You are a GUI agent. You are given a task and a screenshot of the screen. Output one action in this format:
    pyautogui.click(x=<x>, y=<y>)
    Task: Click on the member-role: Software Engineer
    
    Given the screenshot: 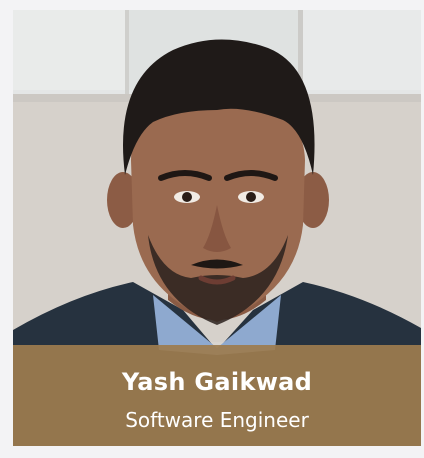 What is the action you would take?
    pyautogui.click(x=217, y=420)
    